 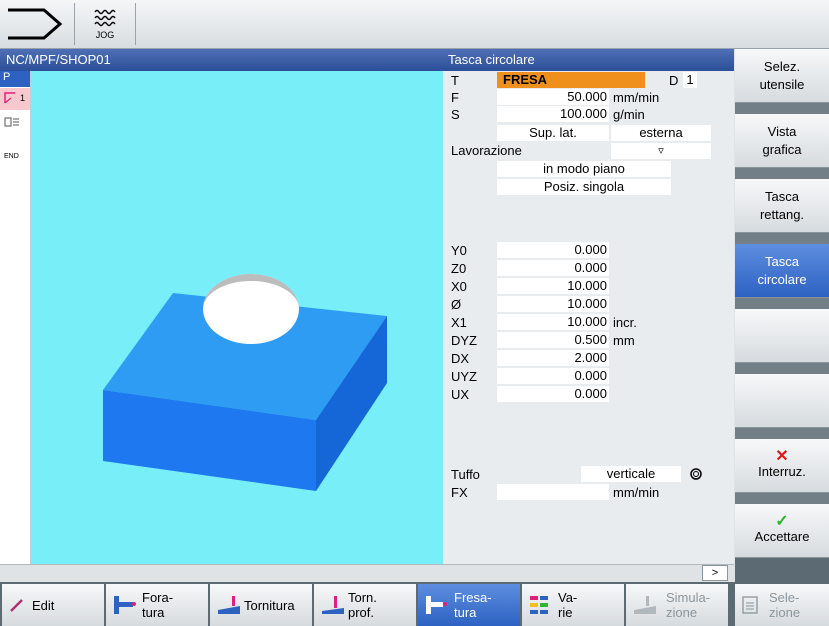 I want to click on select-tool-softkey: Selez. utensile, so click(x=782, y=76).